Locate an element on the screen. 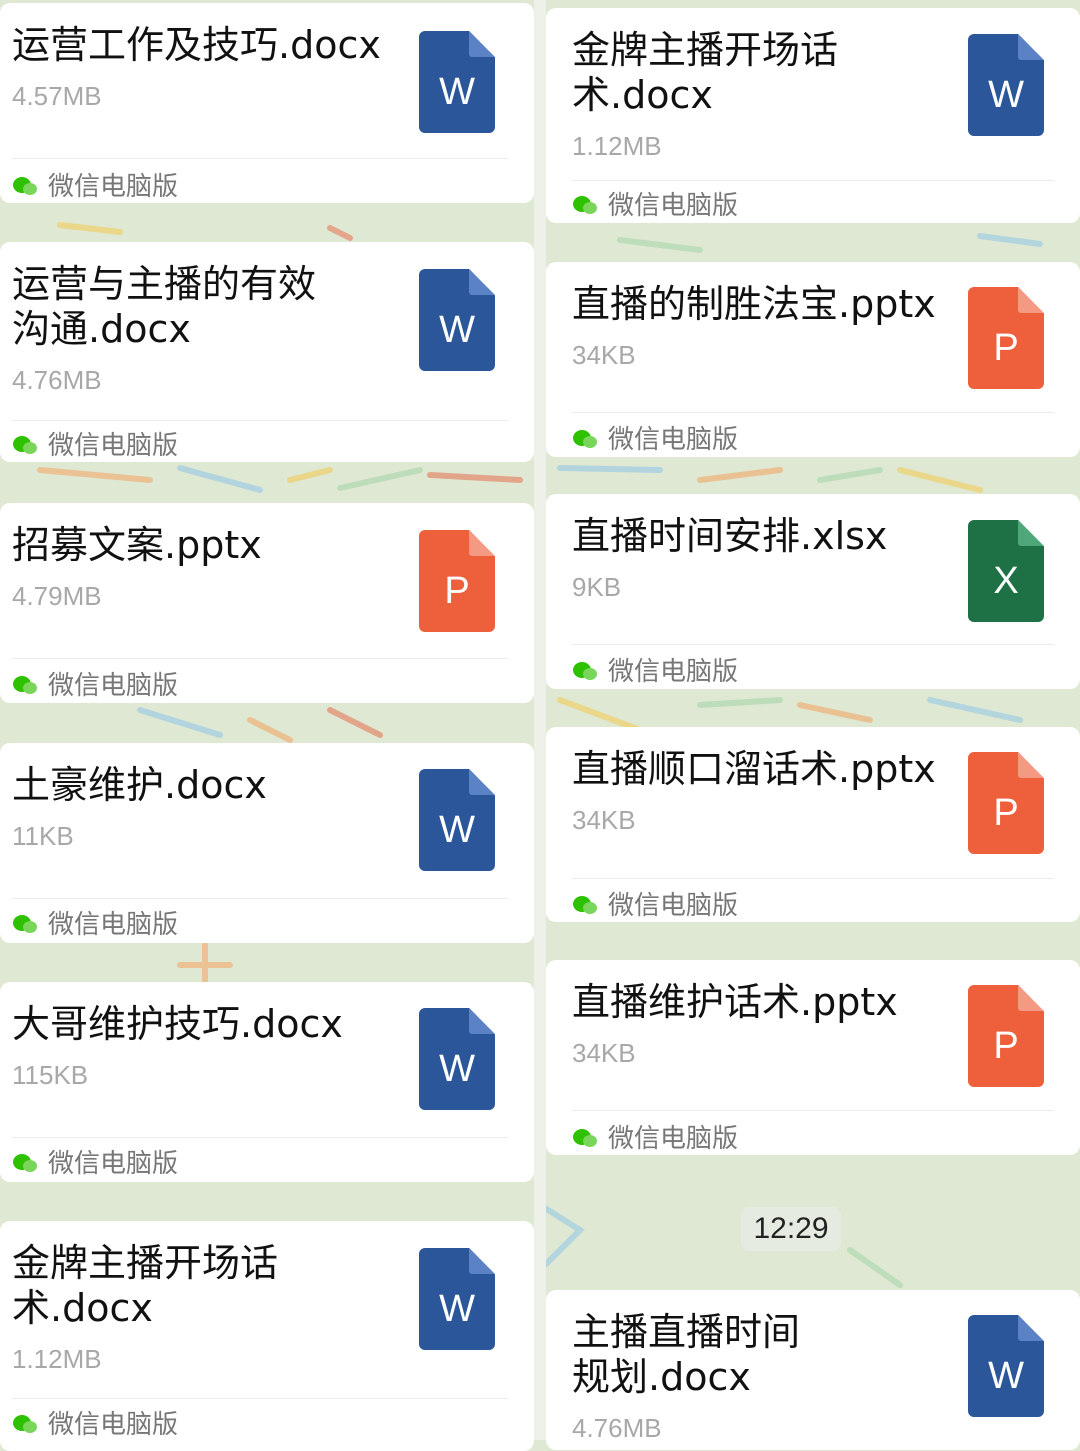  file-card: 运营与主播的有效沟通.docx 4.76MB W 微信电脑版 is located at coordinates (267, 352).